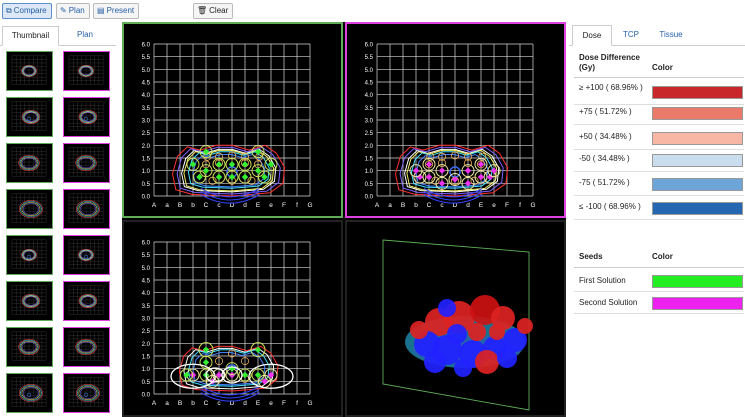 This screenshot has height=417, width=745. I want to click on clear-button: 🗑 Clear, so click(213, 11).